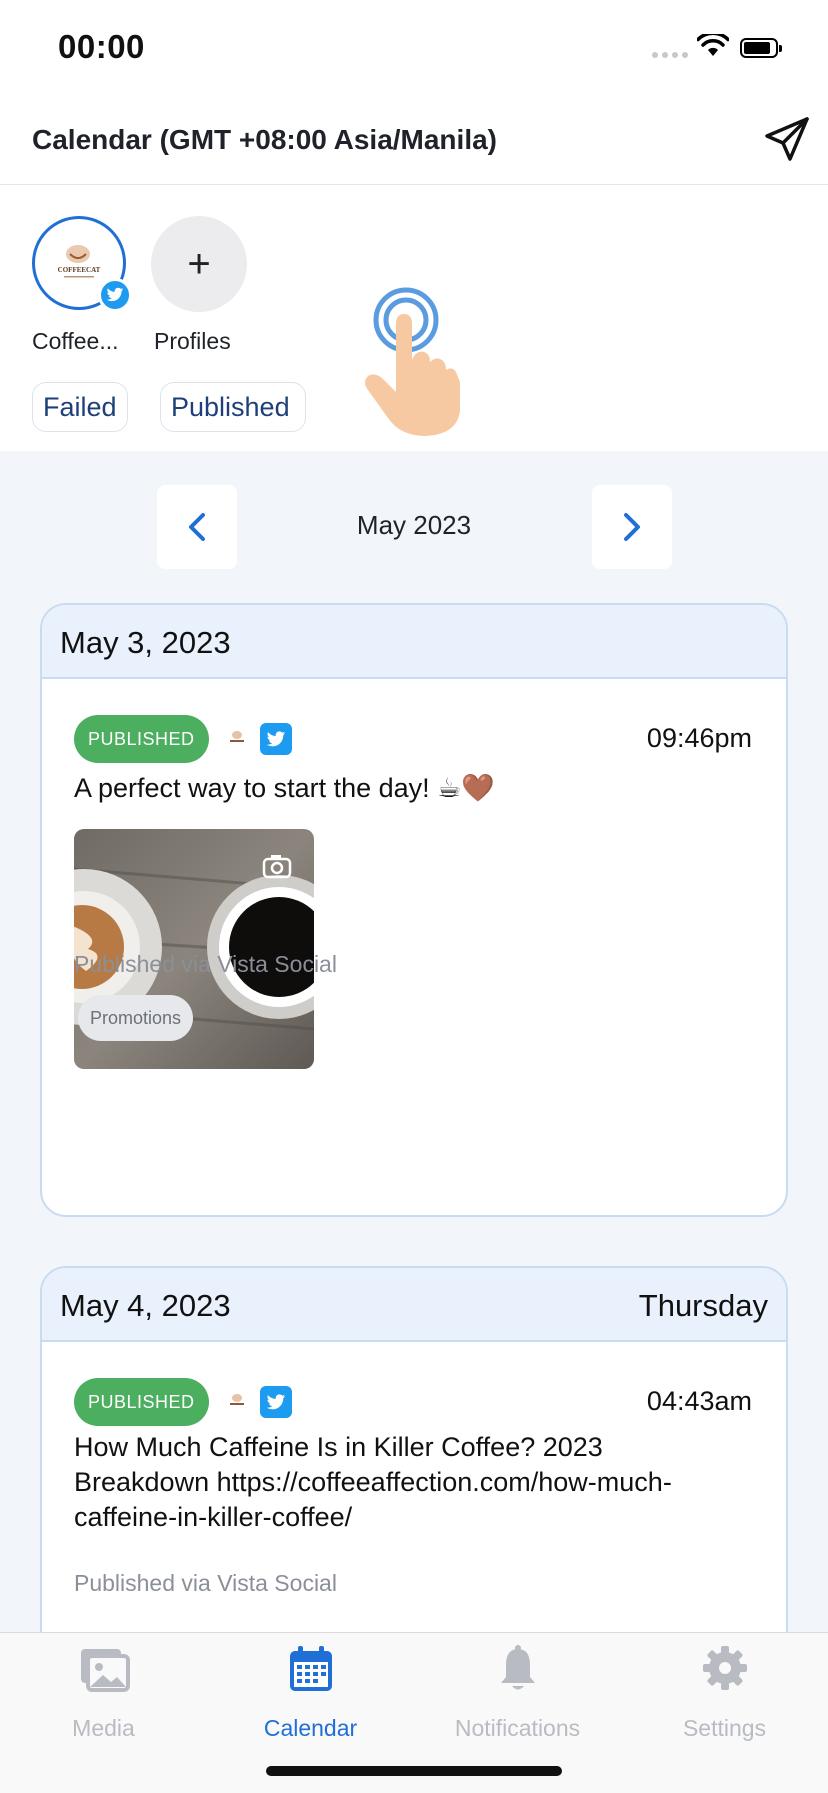 Image resolution: width=828 pixels, height=1793 pixels. I want to click on tab-label-notifications: Notifications, so click(517, 1728).